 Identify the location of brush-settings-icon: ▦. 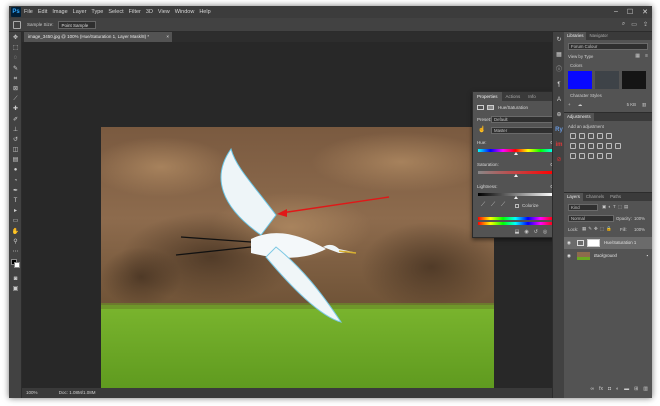
(559, 55).